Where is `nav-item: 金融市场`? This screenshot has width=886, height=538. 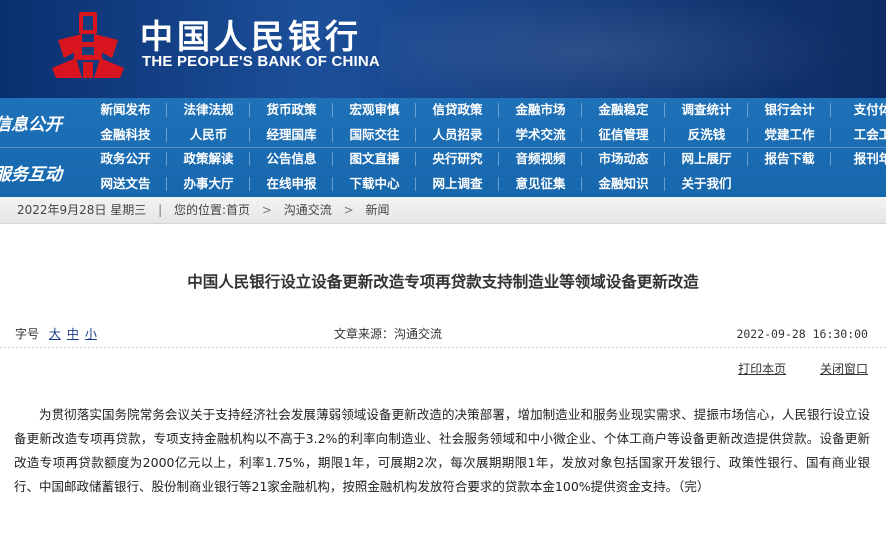 nav-item: 金融市场 is located at coordinates (540, 110).